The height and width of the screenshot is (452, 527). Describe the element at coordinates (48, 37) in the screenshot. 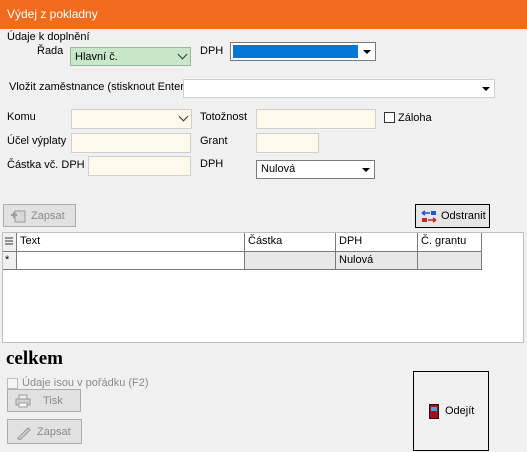

I see `section-label: Údaje k doplnění` at that location.